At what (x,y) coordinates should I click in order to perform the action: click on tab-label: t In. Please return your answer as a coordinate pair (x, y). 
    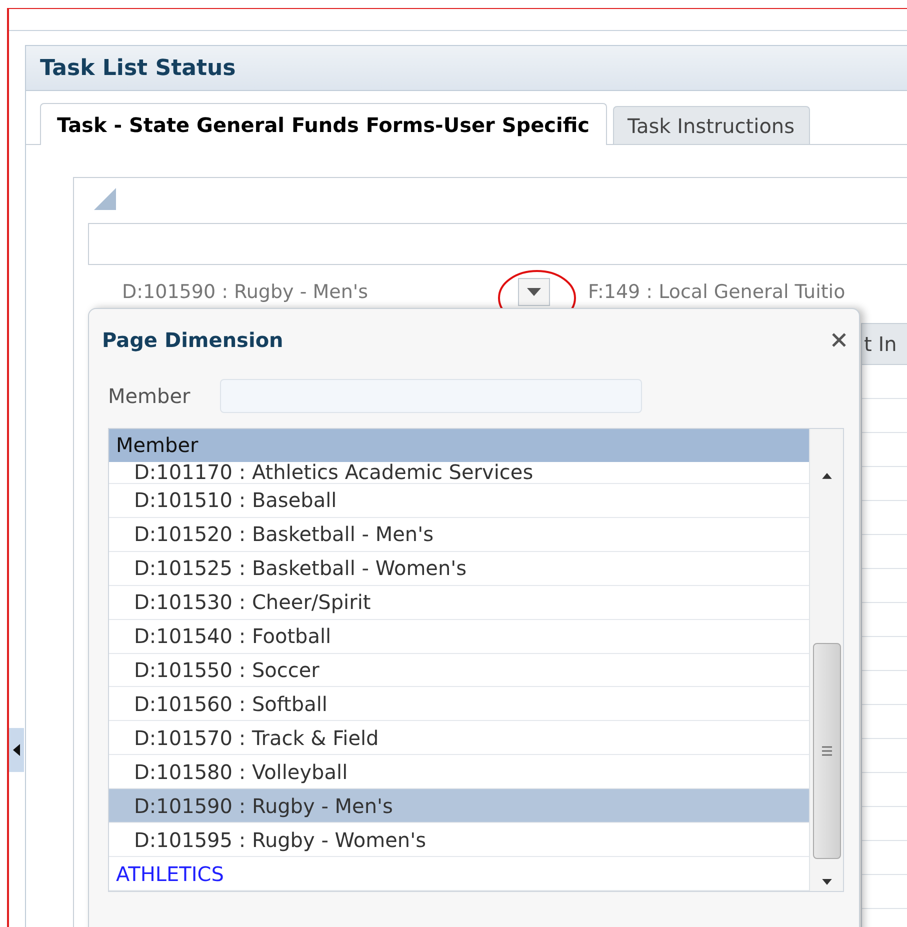
    Looking at the image, I should click on (880, 344).